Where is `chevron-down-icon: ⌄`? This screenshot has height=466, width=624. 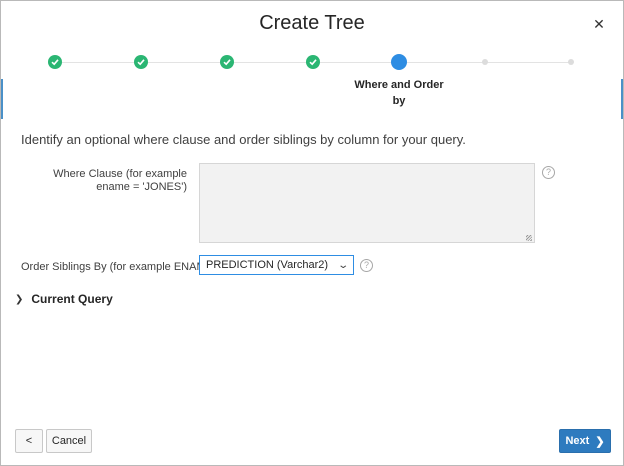
chevron-down-icon: ⌄ is located at coordinates (342, 265).